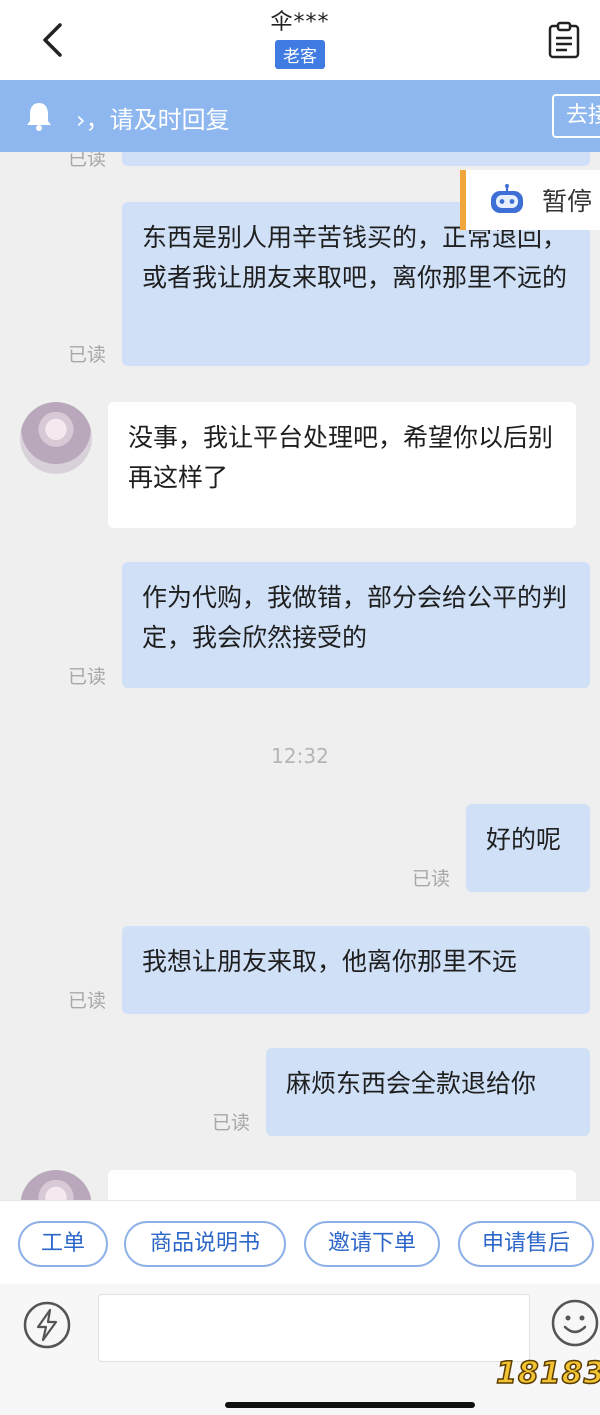  I want to click on reminder-text: ›，请及时回复, so click(153, 120).